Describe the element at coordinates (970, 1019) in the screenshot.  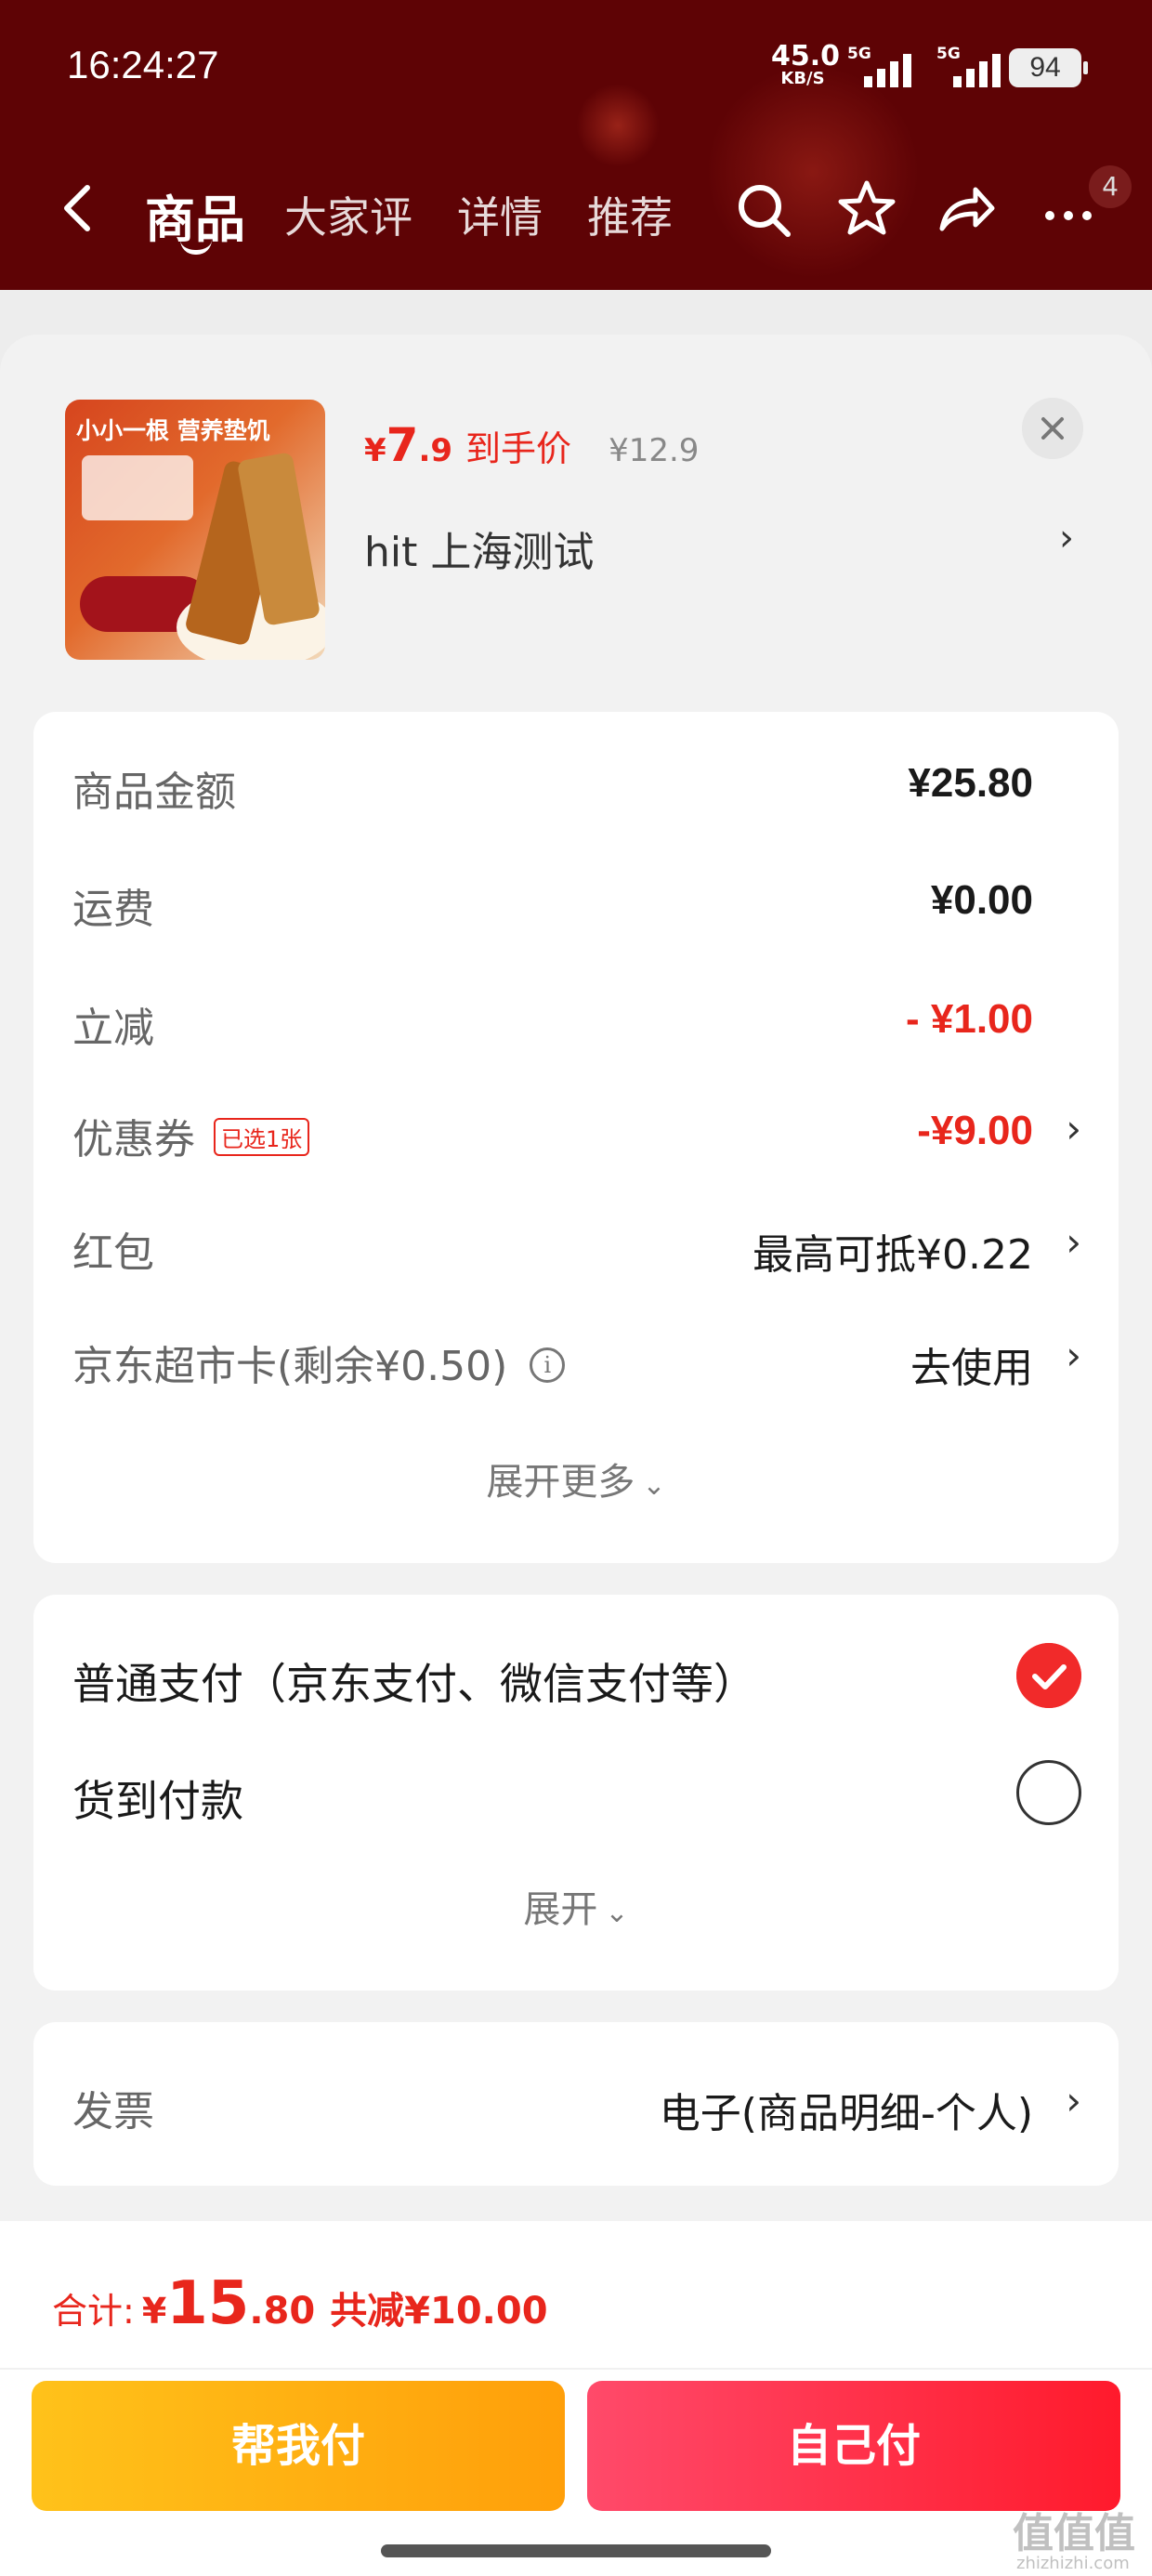
I see `instant-discount-amount: - ¥1.00` at that location.